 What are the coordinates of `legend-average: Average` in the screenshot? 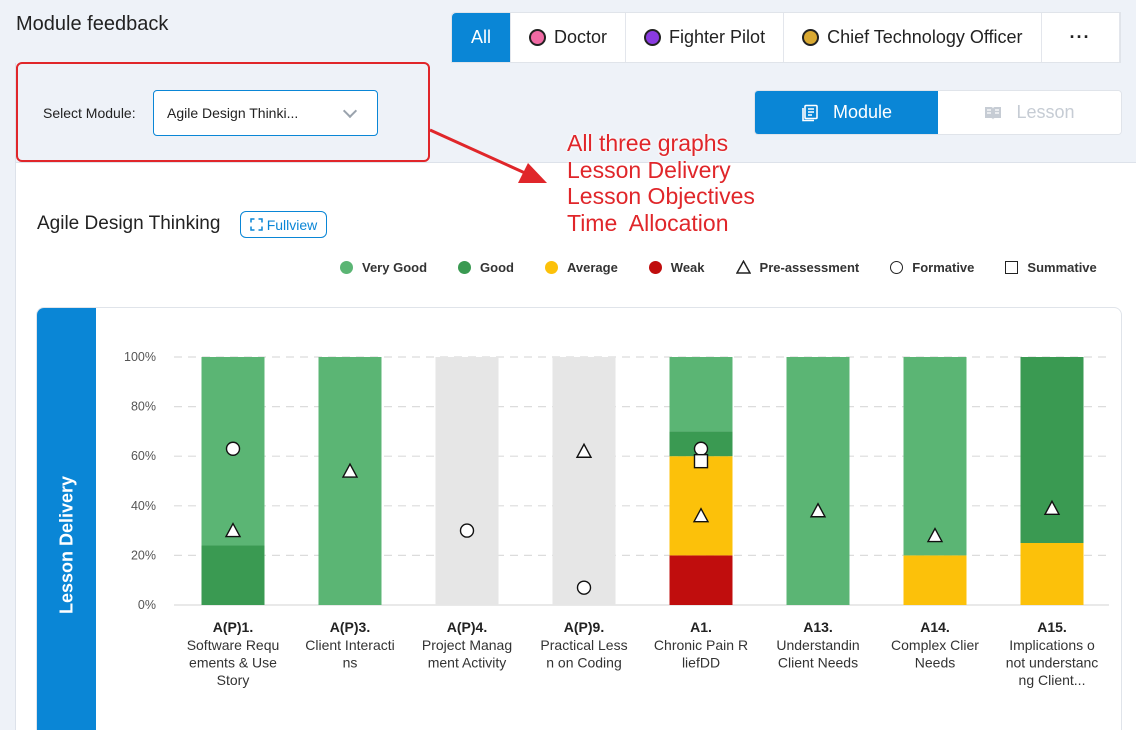 It's located at (581, 267).